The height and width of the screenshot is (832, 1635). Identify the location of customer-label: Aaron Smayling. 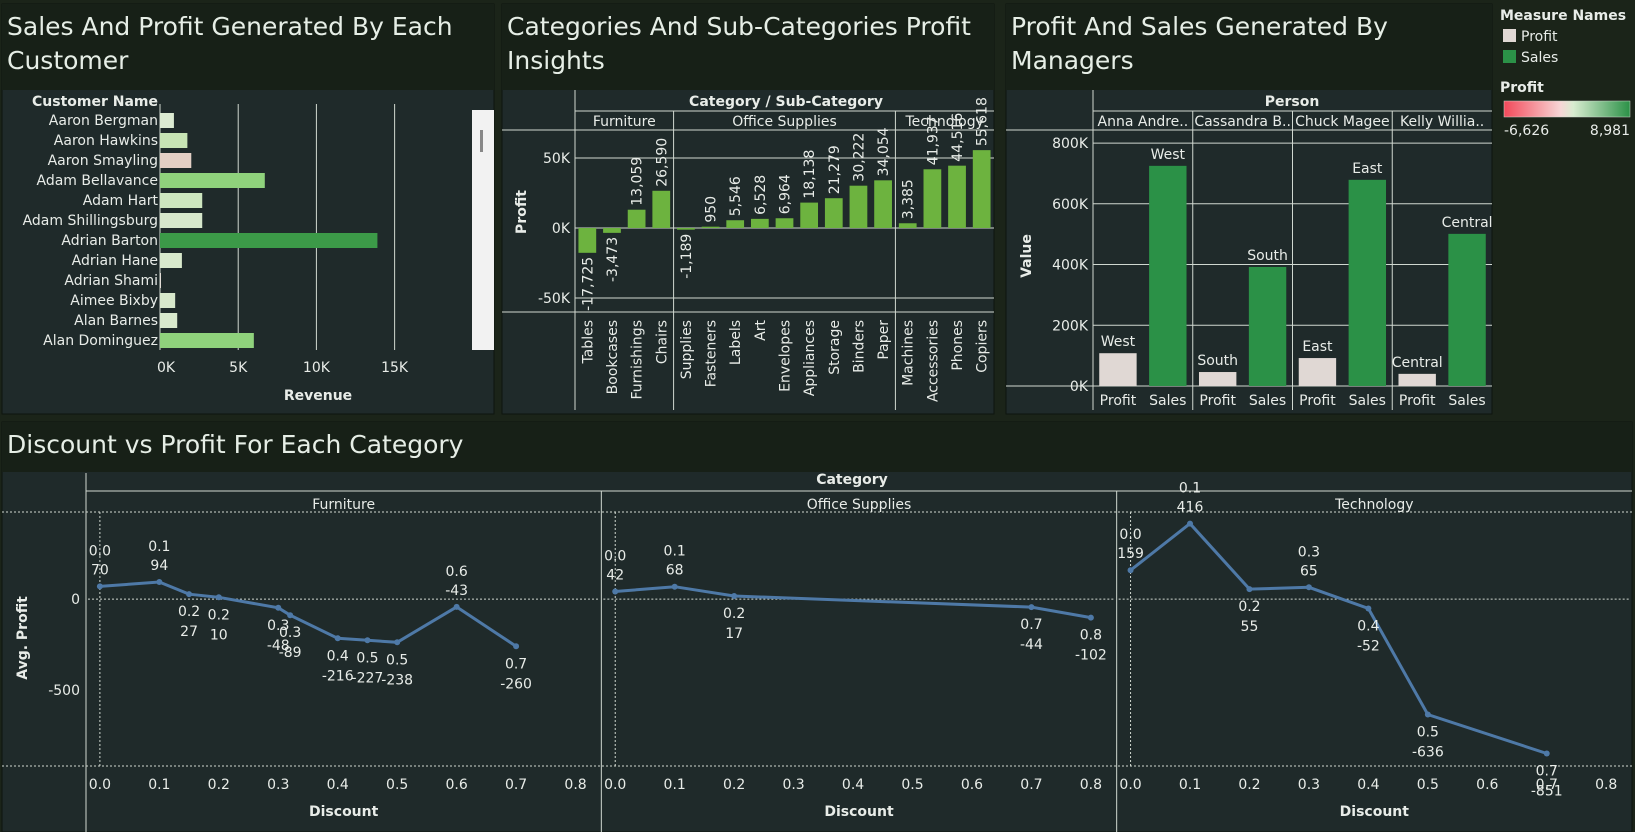
(103, 161).